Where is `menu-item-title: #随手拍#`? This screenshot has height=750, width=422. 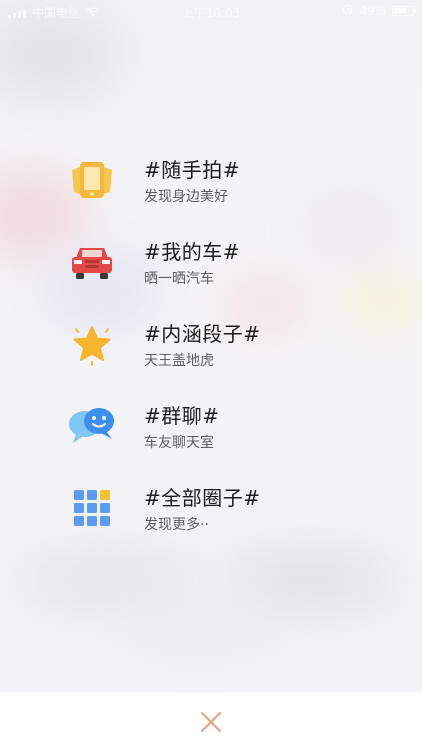
menu-item-title: #随手拍# is located at coordinates (192, 170).